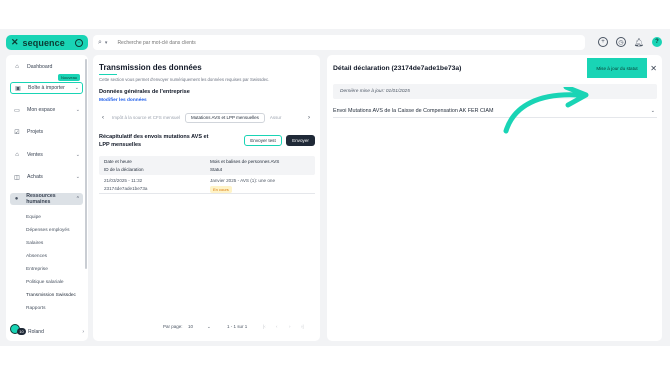 The height and width of the screenshot is (376, 670). What do you see at coordinates (146, 118) in the screenshot?
I see `tab-impot-source: Impôt à la source et CFS mensuel` at bounding box center [146, 118].